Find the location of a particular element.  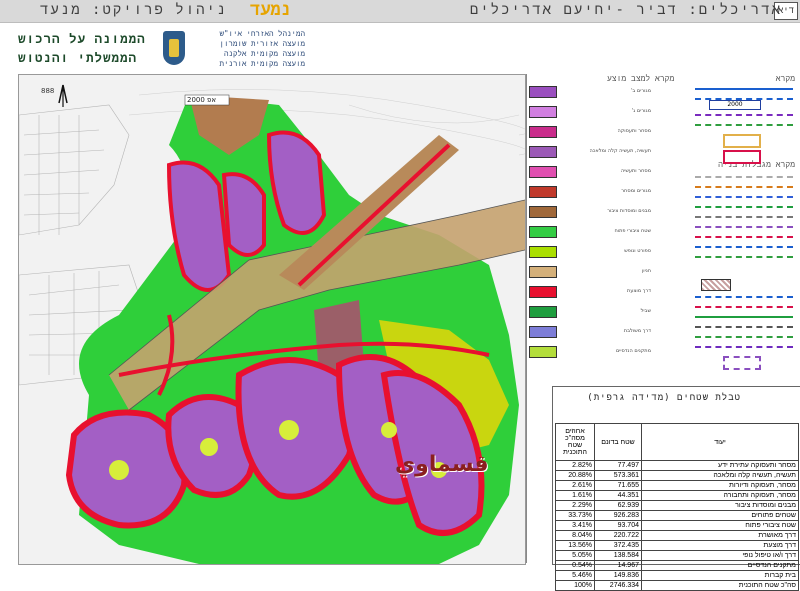

map-grid-label: 888 is located at coordinates (48, 91).